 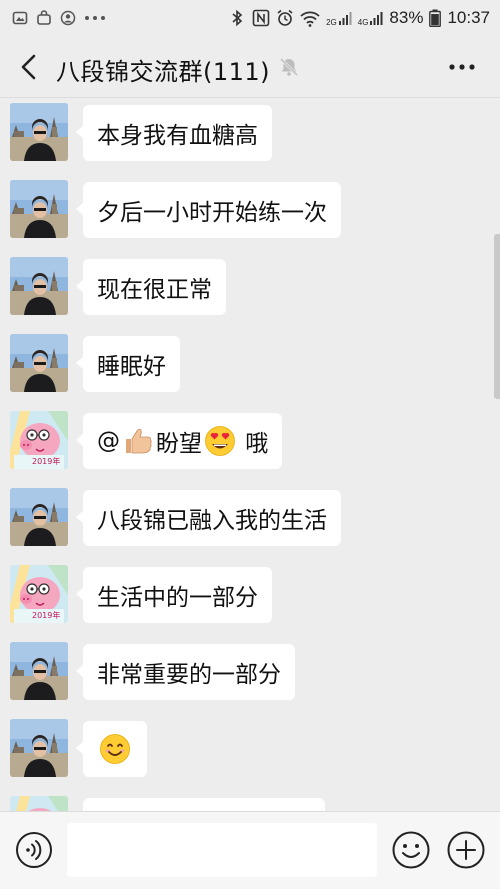 I want to click on network-2g-label: 2G, so click(x=331, y=22).